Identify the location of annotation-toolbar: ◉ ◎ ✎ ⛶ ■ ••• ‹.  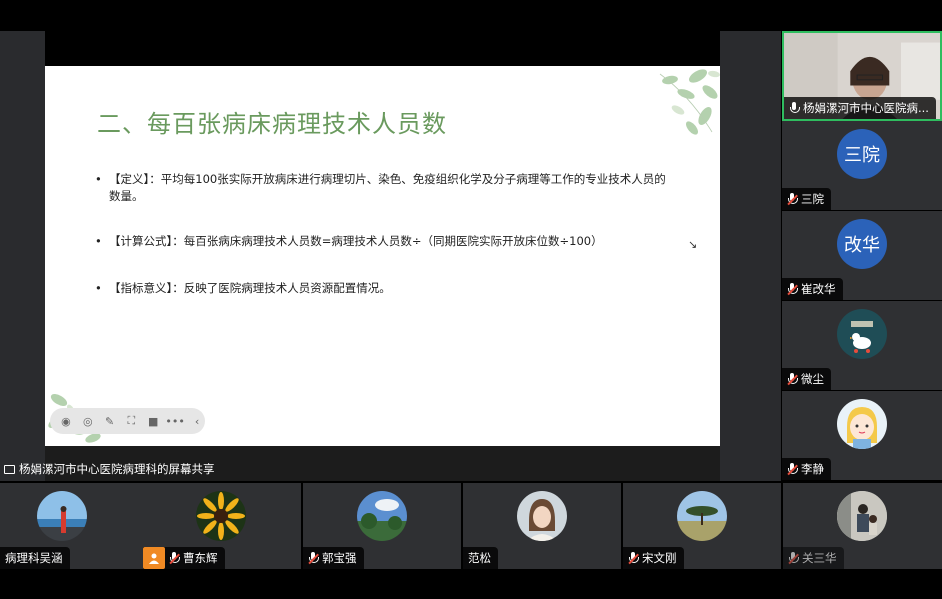
(127, 421).